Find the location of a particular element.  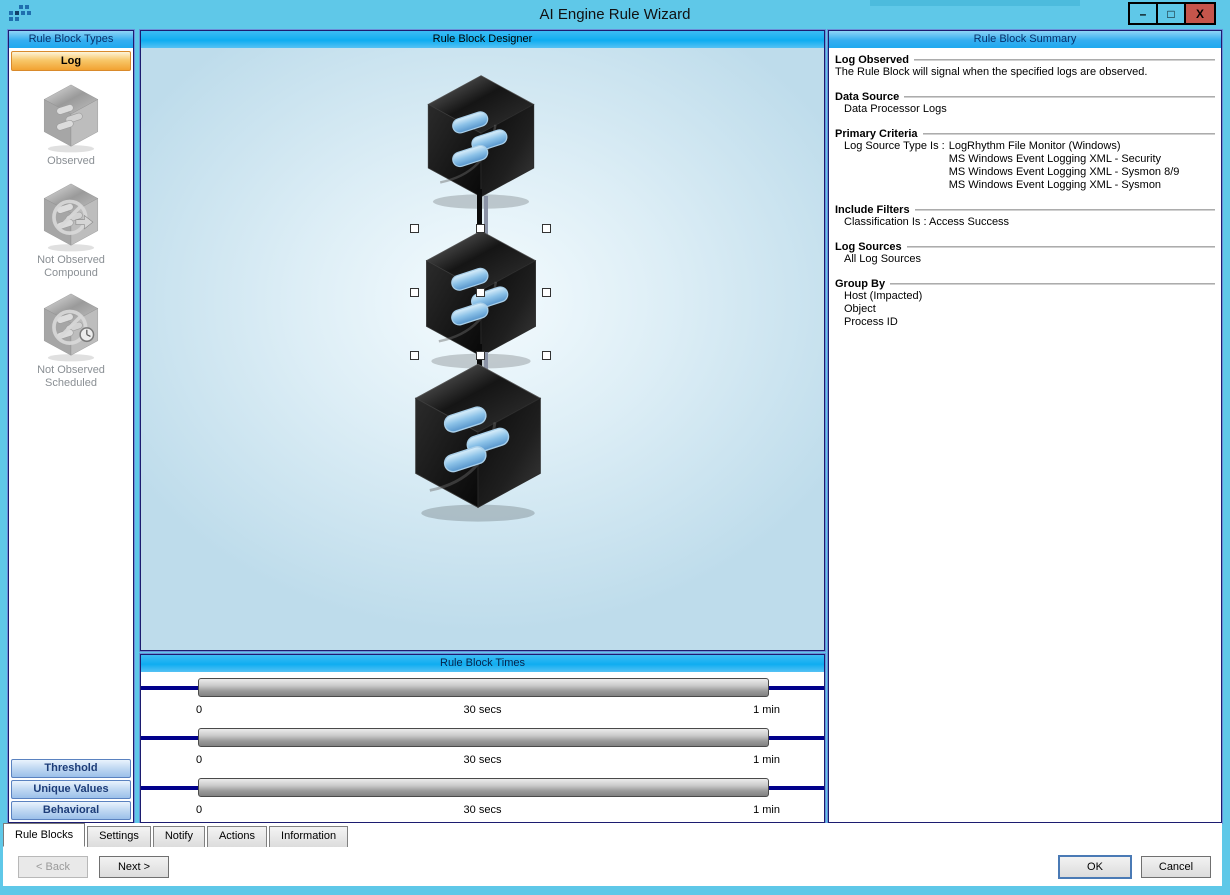

section-text: Process ID is located at coordinates (871, 322).